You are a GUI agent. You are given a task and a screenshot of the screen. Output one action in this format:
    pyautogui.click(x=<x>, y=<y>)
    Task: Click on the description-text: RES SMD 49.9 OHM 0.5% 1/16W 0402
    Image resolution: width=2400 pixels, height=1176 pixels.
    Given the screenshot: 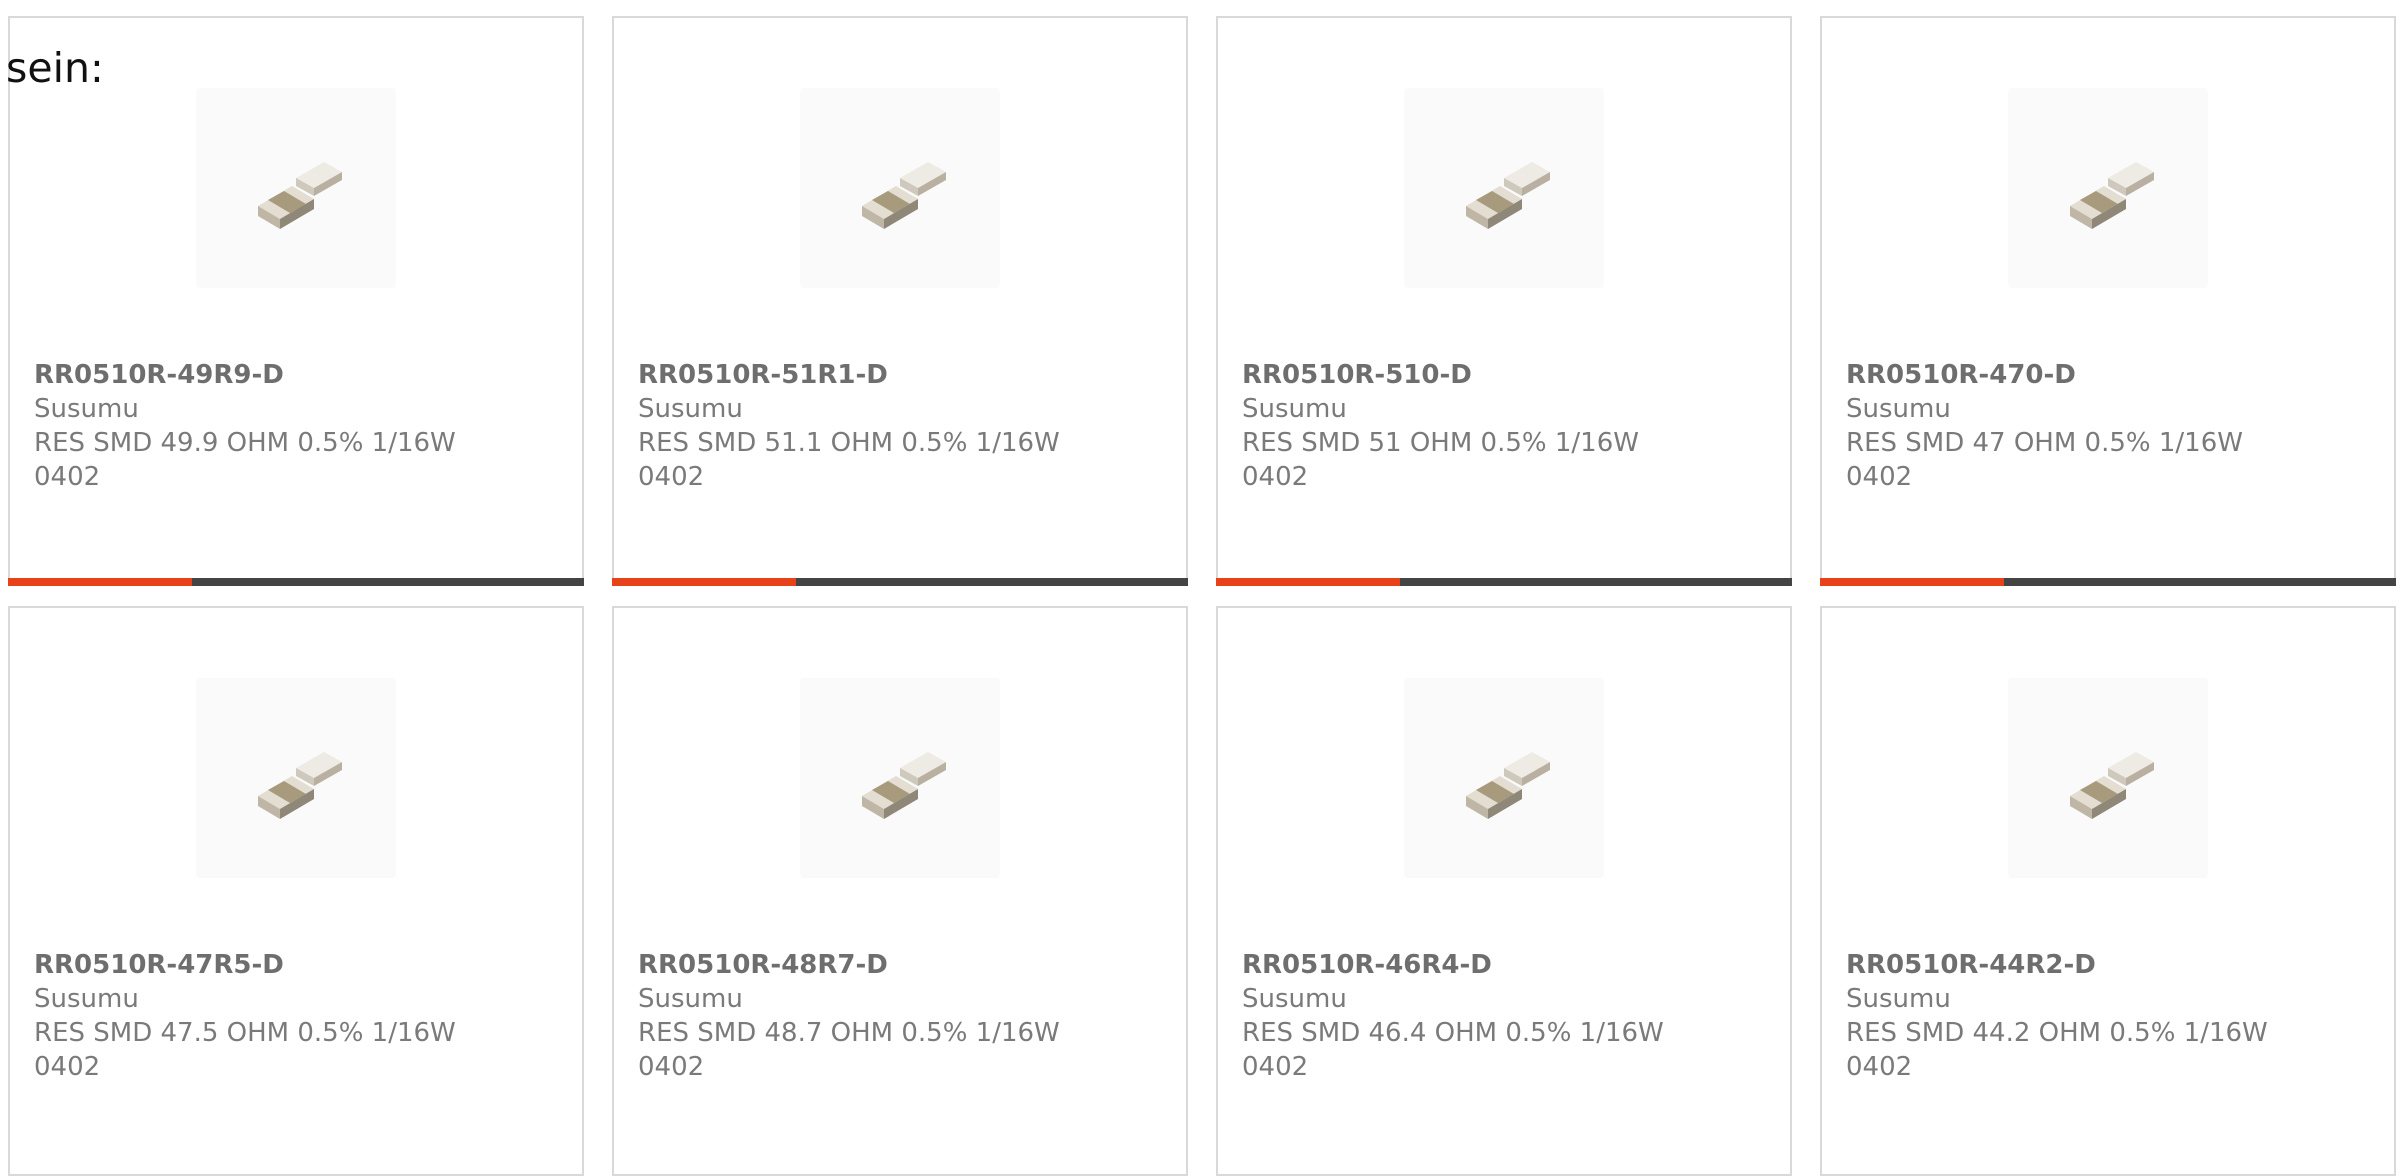 What is the action you would take?
    pyautogui.click(x=245, y=460)
    